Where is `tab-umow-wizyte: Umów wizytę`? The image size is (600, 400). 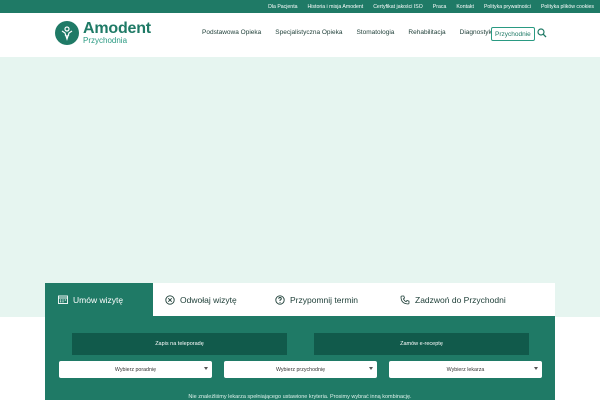
tab-umow-wizyte: Umów wizytę is located at coordinates (99, 299).